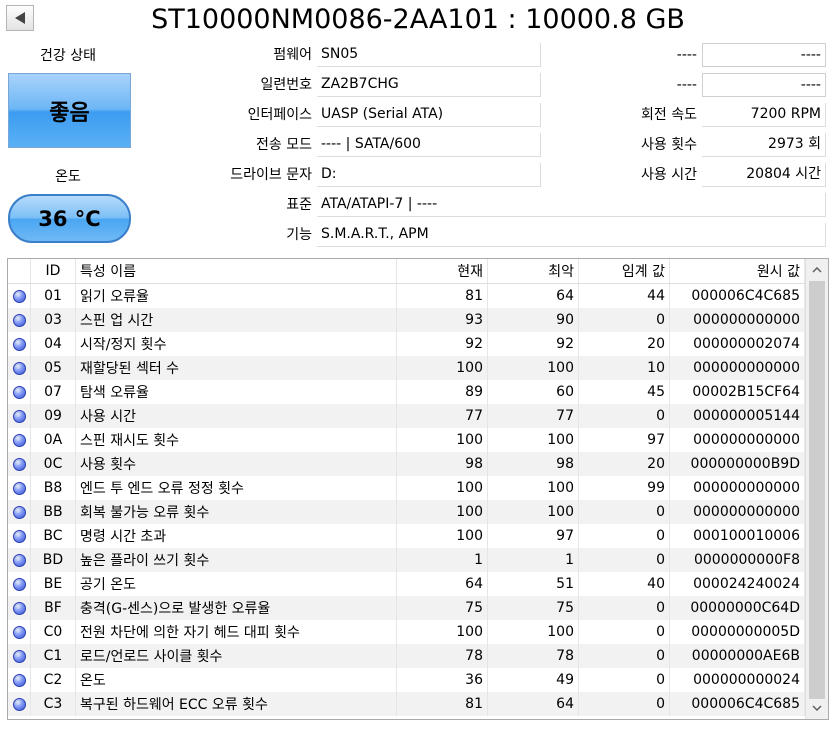 This screenshot has height=730, width=836. I want to click on table-row: BC 명령 시간 초과 100 97 0 000100010006, so click(406, 536).